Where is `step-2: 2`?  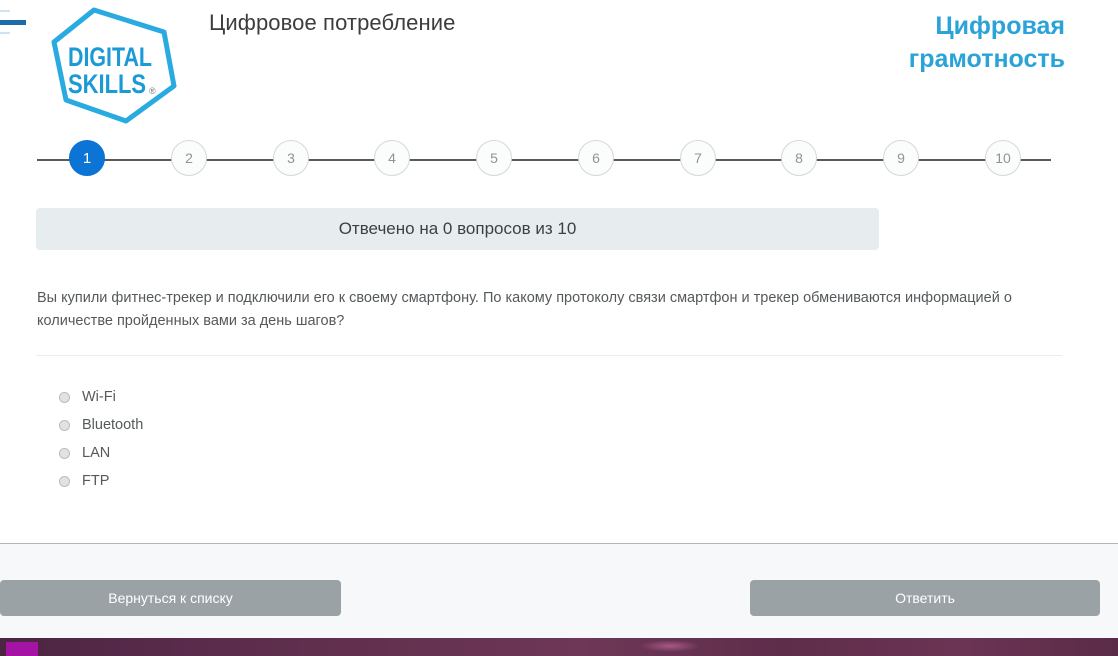 step-2: 2 is located at coordinates (189, 158).